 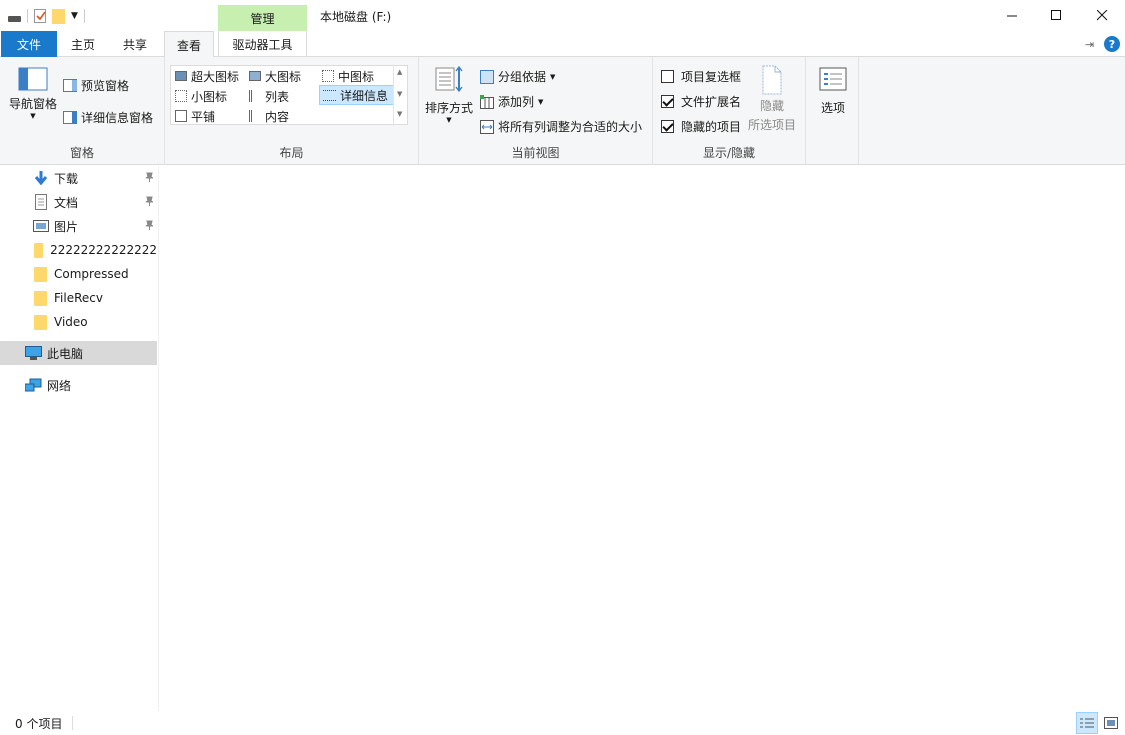 What do you see at coordinates (1012, 15) in the screenshot?
I see `minimize-button` at bounding box center [1012, 15].